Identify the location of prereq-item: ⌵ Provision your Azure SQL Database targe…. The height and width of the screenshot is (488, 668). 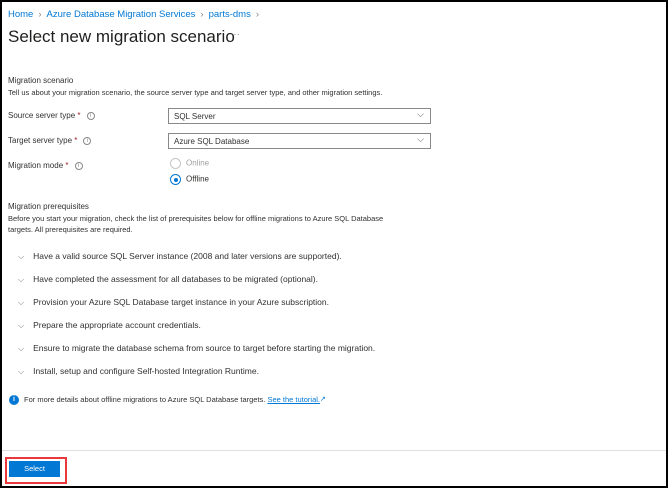
(173, 302).